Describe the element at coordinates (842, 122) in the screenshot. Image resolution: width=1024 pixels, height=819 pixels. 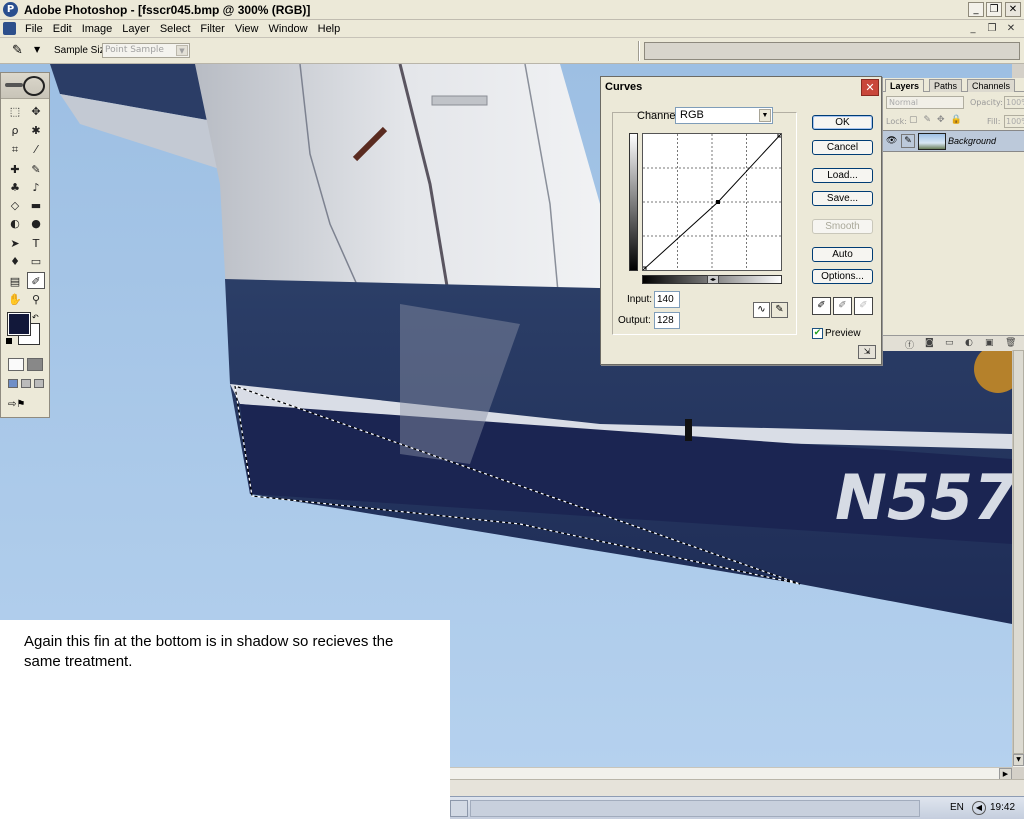
I see `ok-button: OK` at that location.